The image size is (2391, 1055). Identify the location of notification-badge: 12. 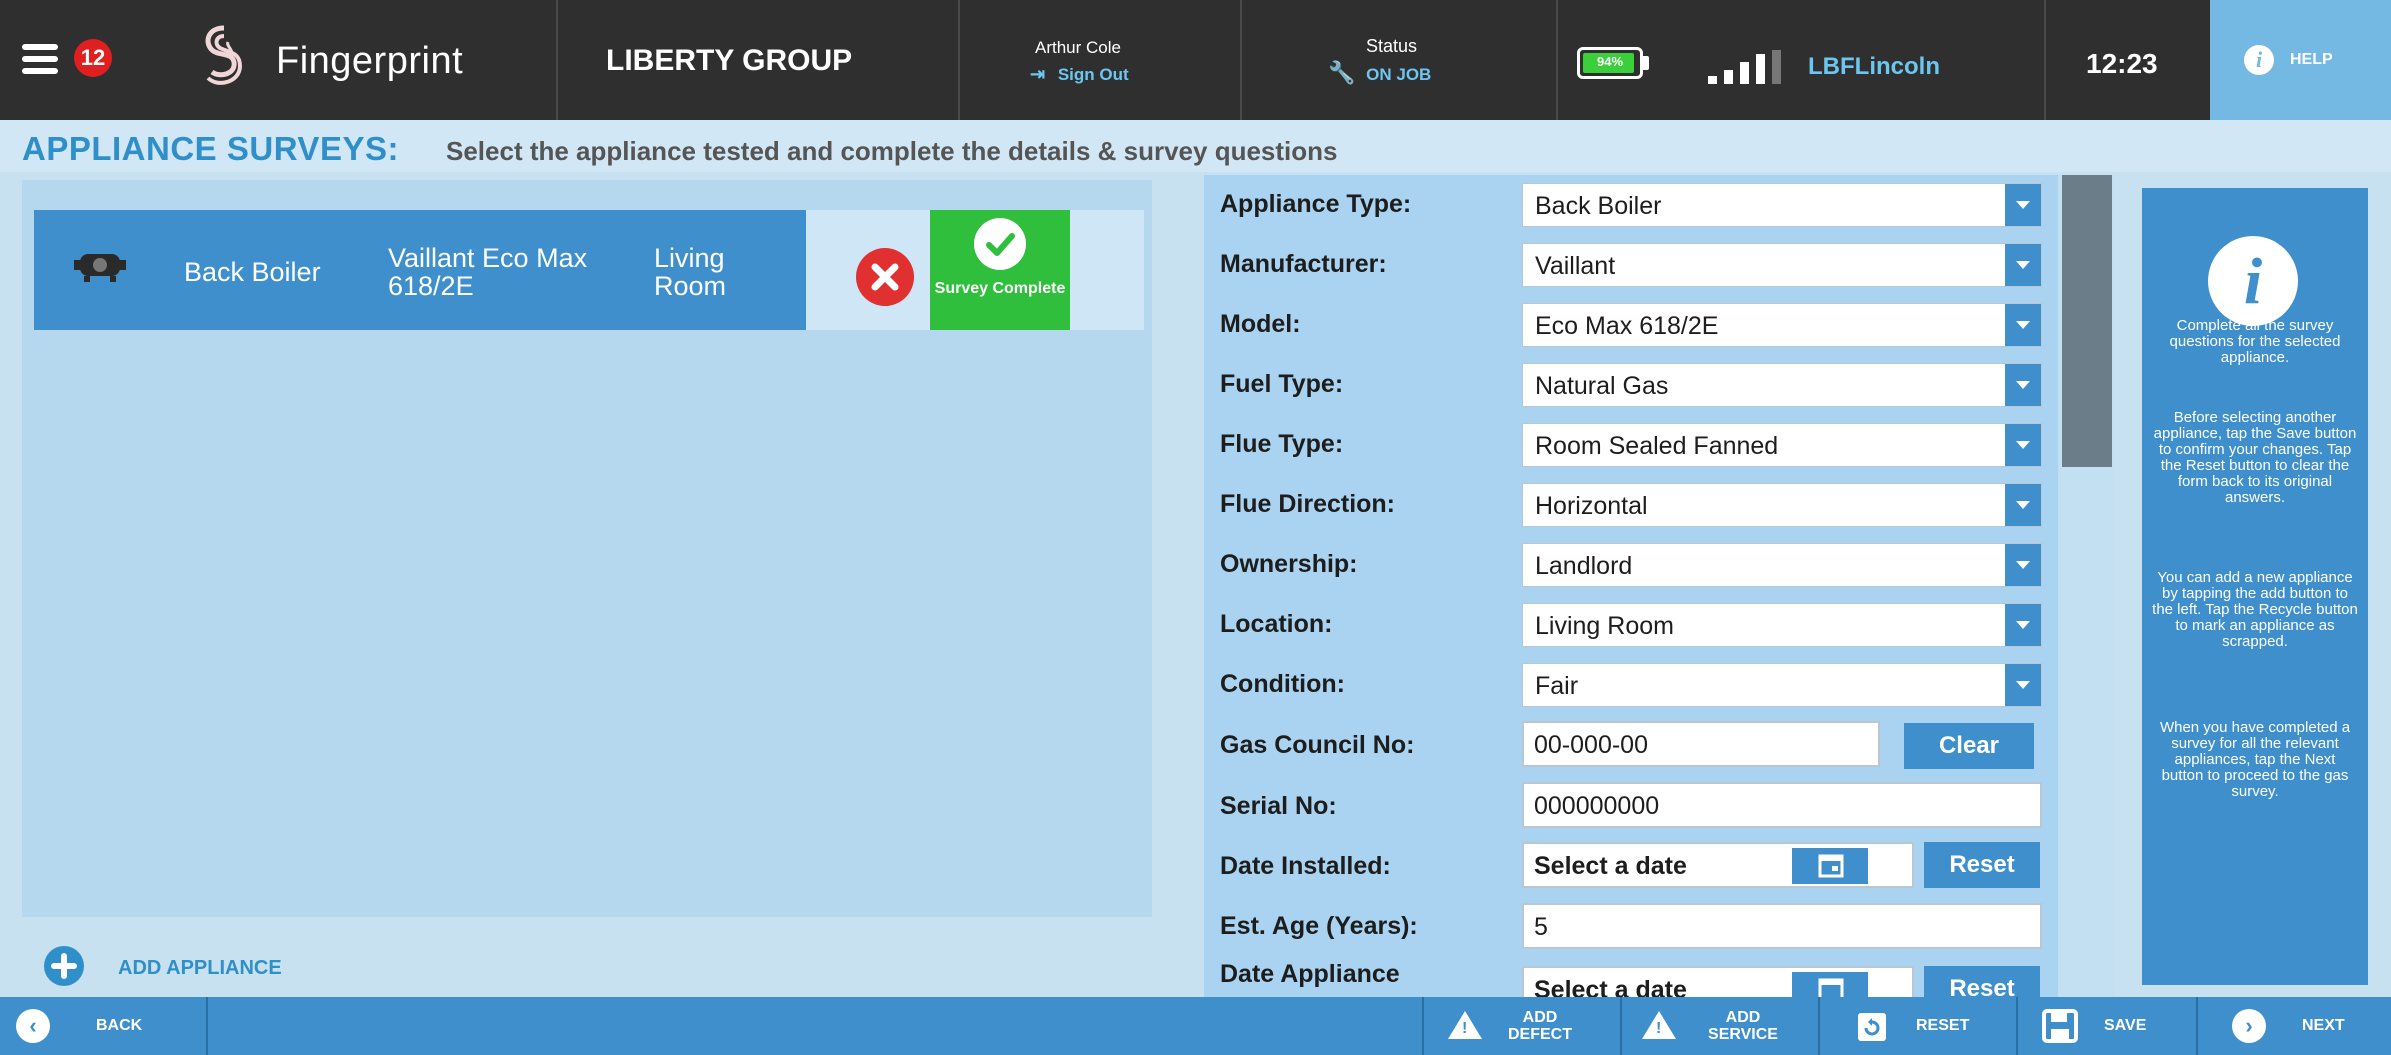
(93, 58).